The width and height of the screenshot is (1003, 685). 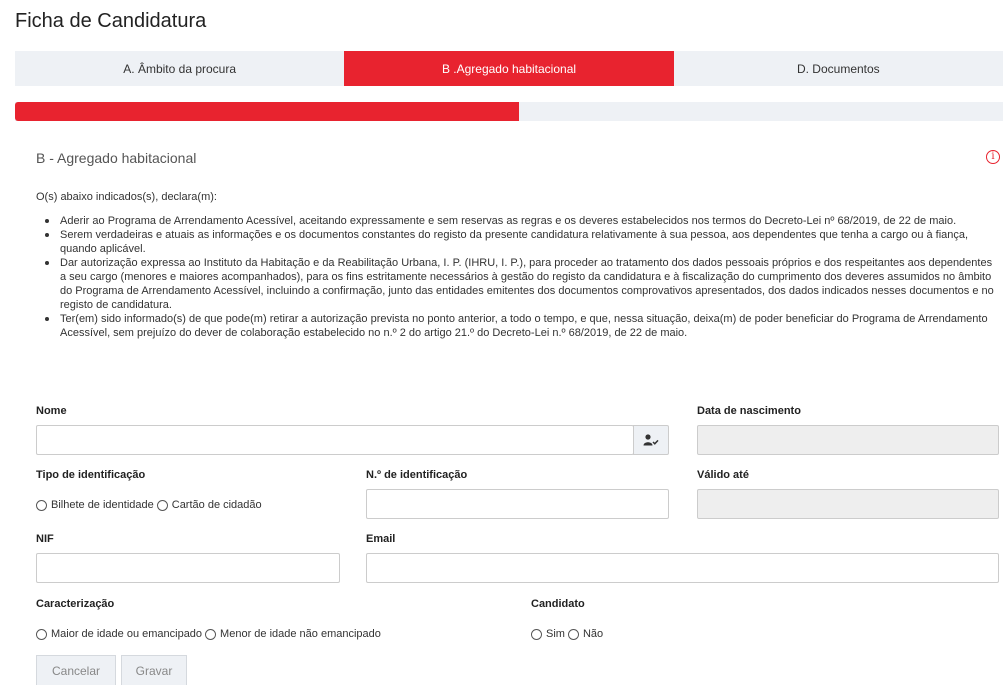 What do you see at coordinates (126, 197) in the screenshot?
I see `declaration-intro: O(s) abaixo indicados(s), declara(m):` at bounding box center [126, 197].